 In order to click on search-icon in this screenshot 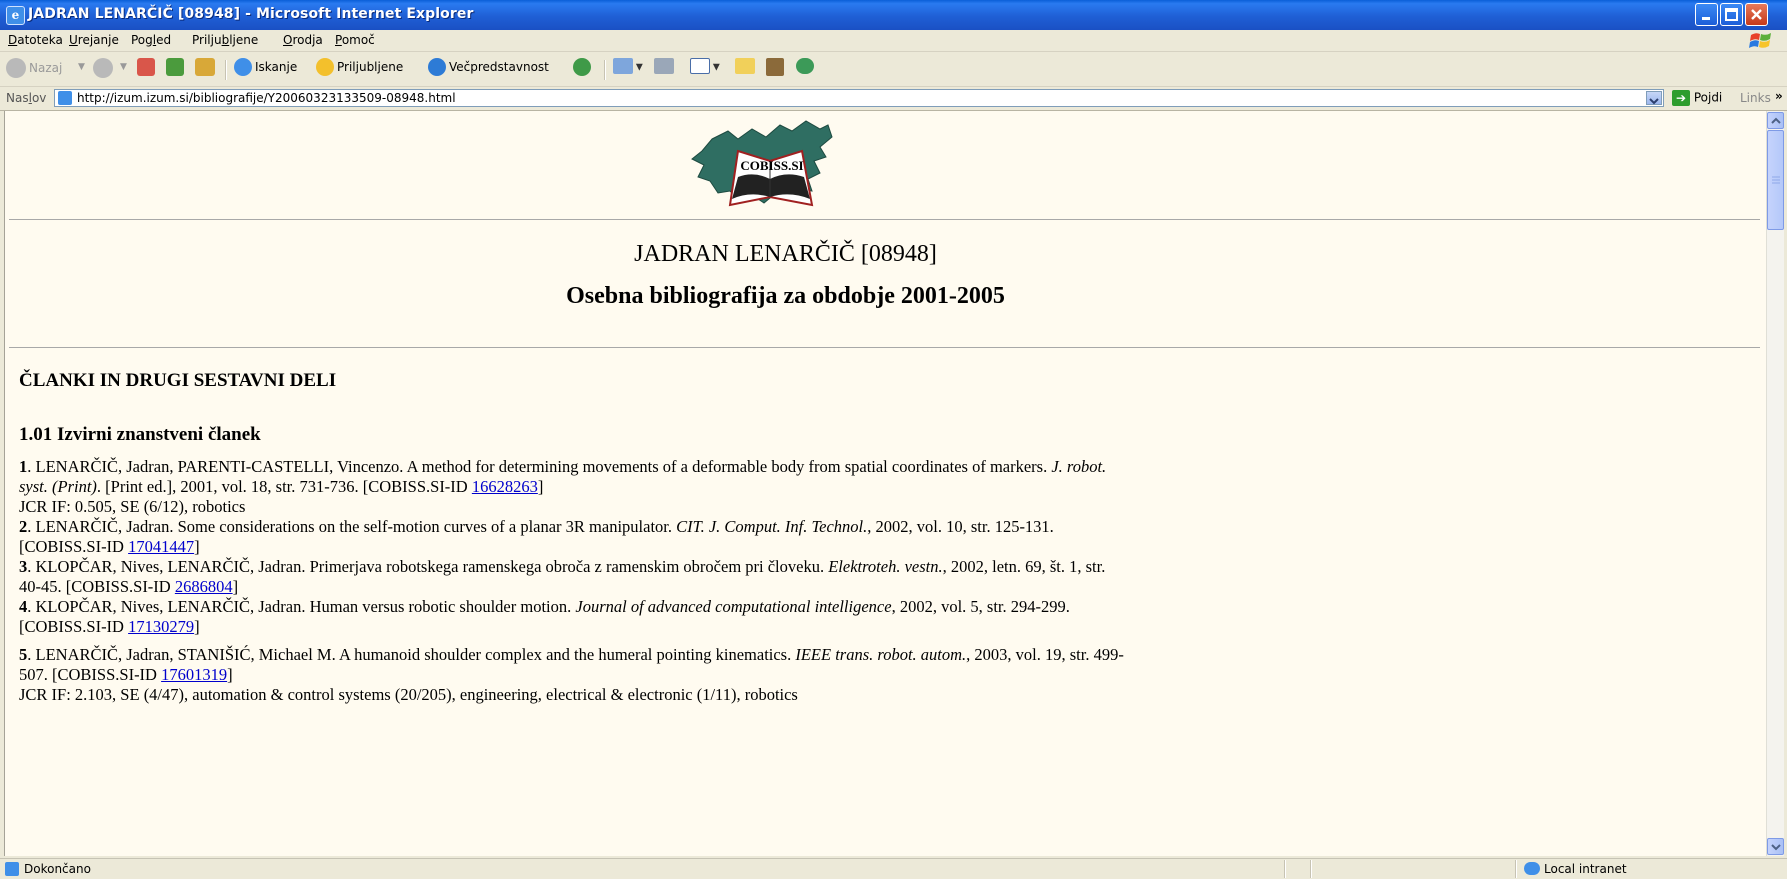, I will do `click(243, 67)`.